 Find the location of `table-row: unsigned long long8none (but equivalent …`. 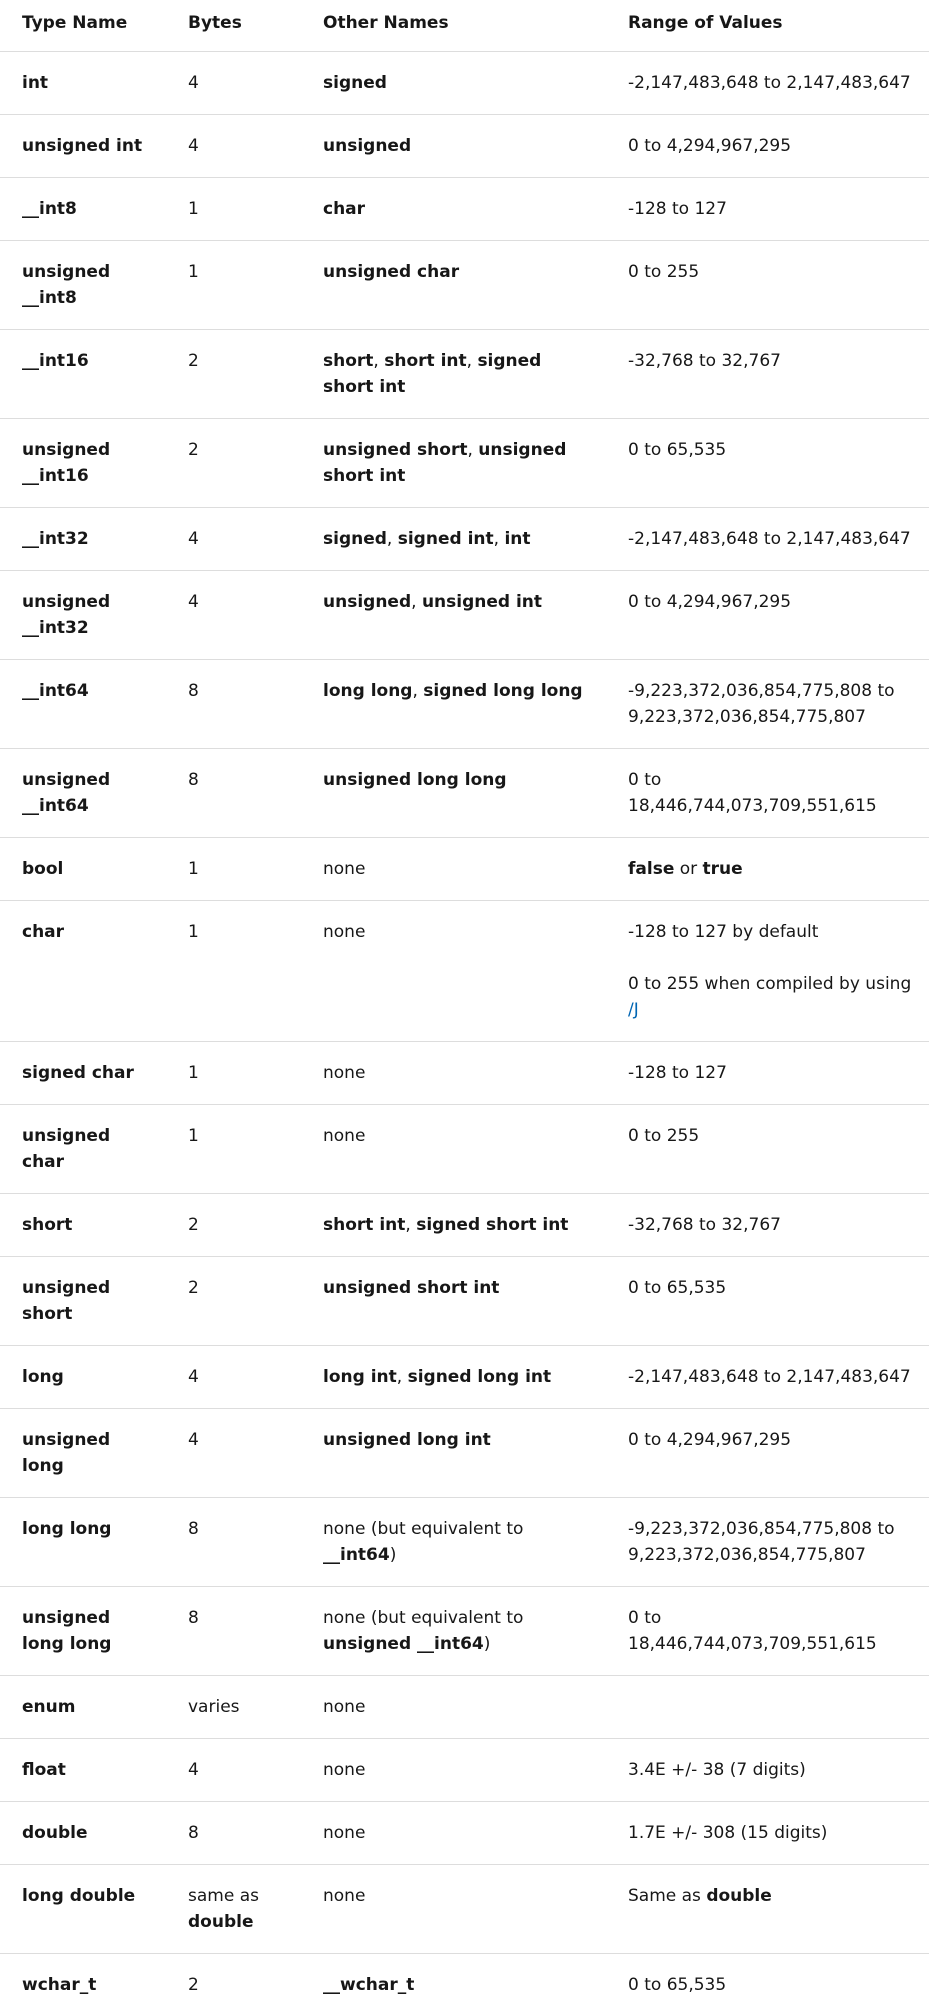

table-row: unsigned long long8none (but equivalent … is located at coordinates (464, 1631).